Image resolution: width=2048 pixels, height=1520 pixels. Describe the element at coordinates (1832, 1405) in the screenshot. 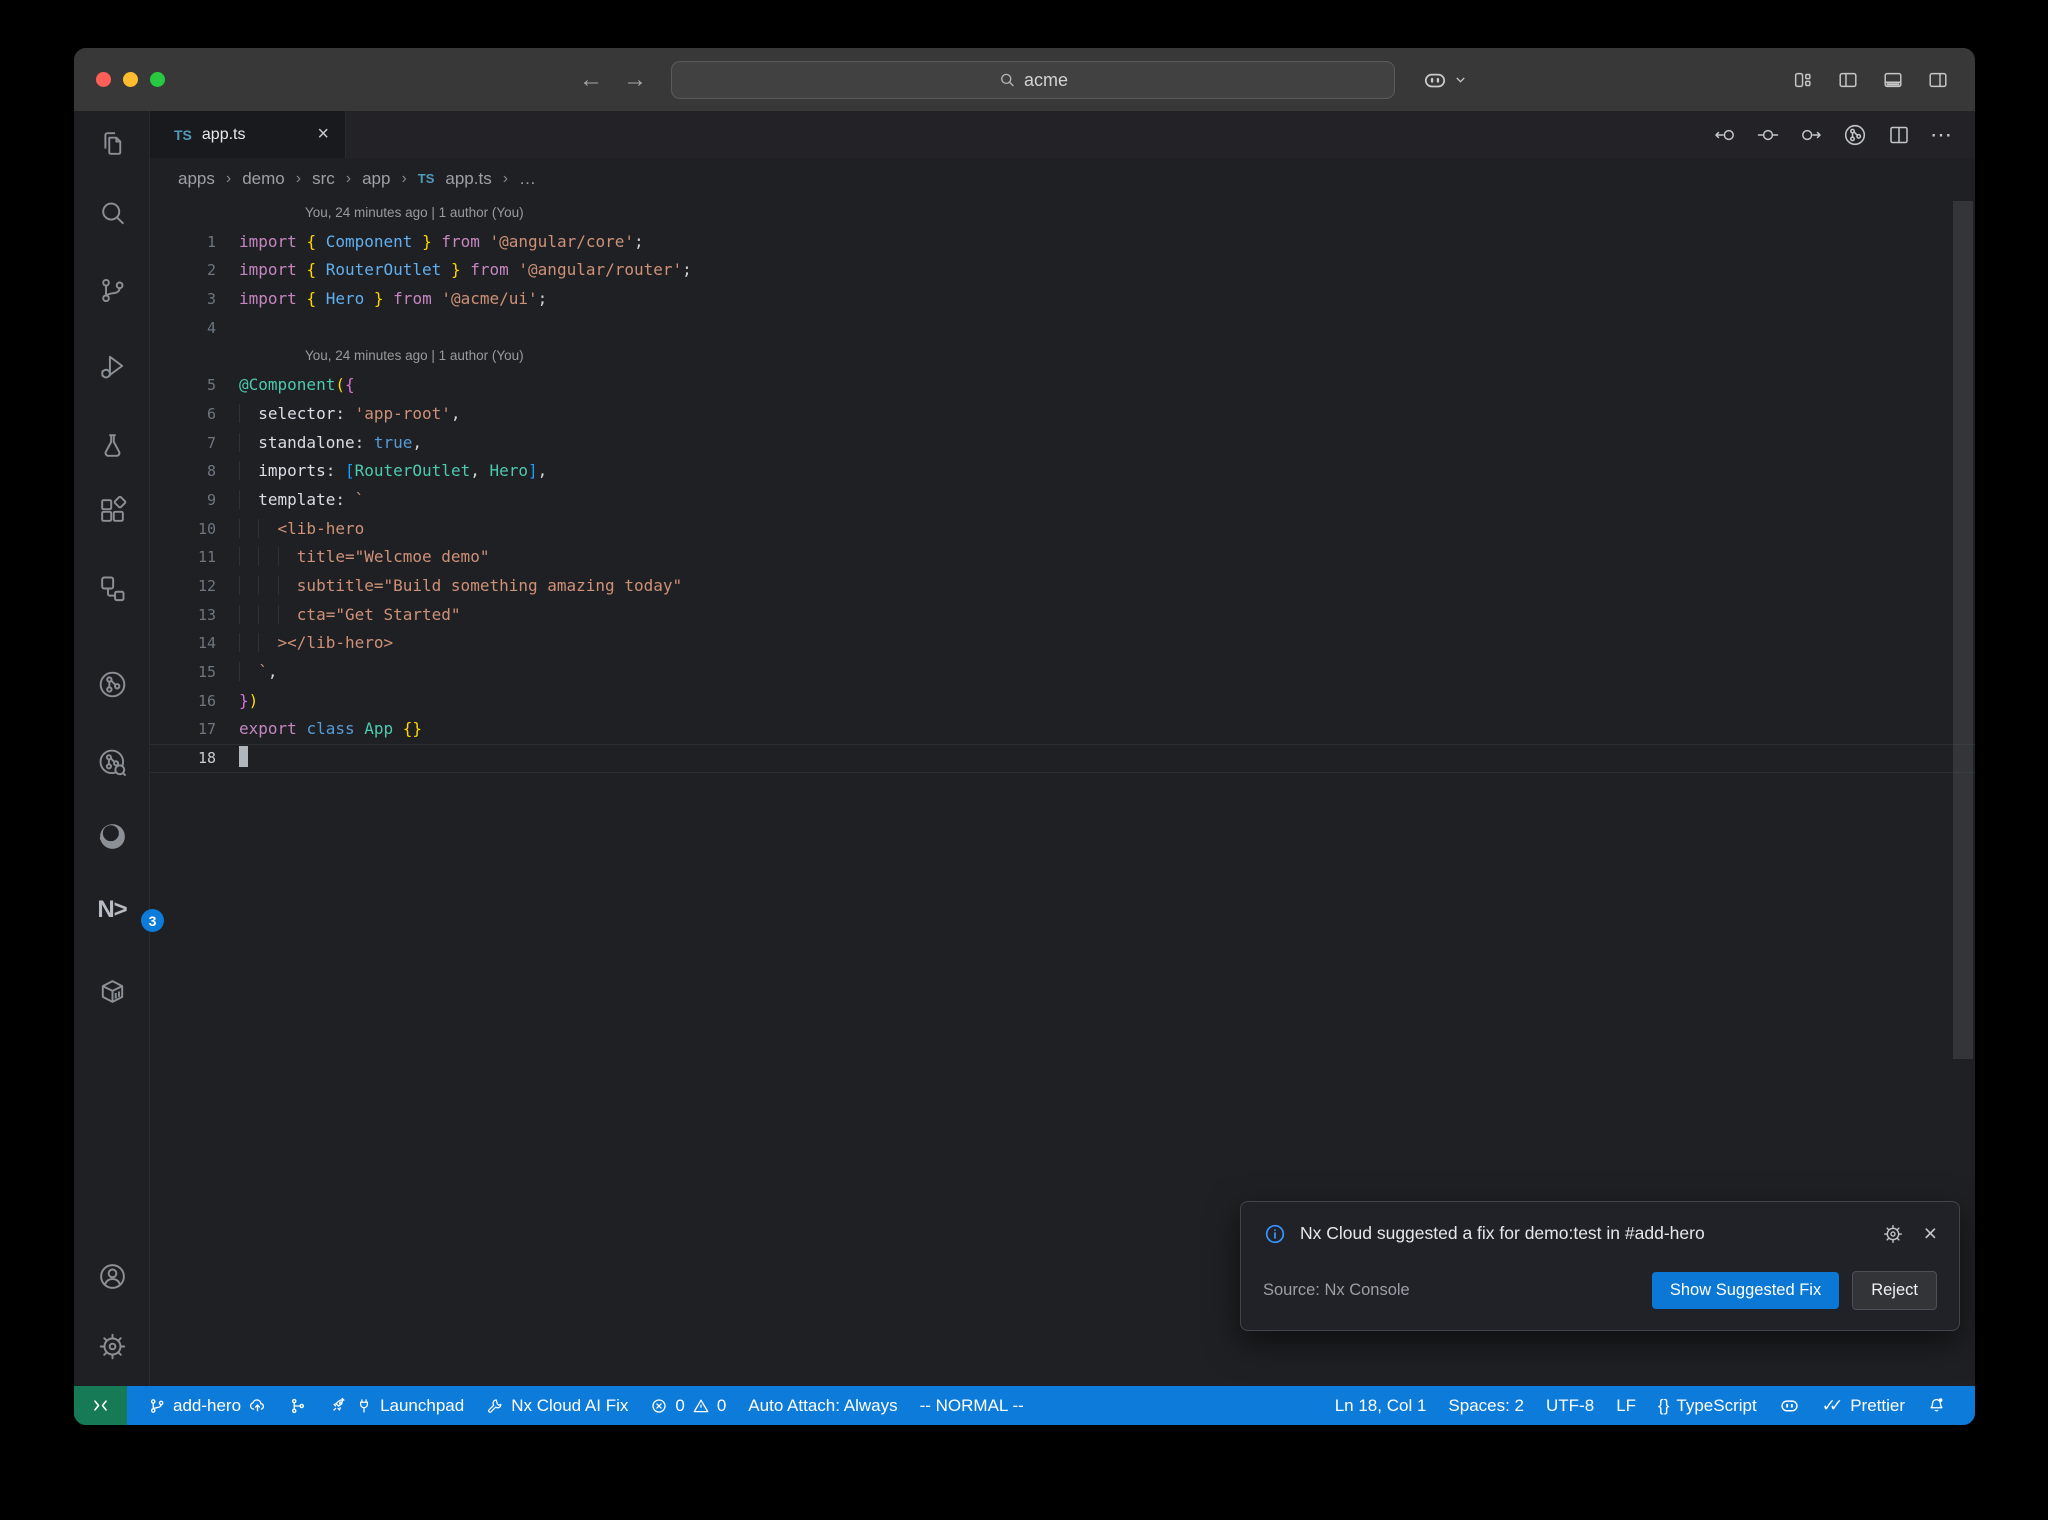

I see `double-check-icon: ✓✓` at that location.